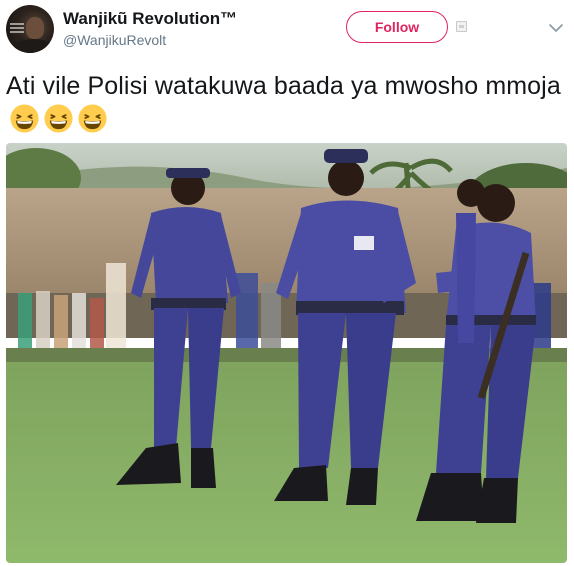 The width and height of the screenshot is (574, 566). What do you see at coordinates (114, 40) in the screenshot?
I see `user-handle: @WanjikuRevolt` at bounding box center [114, 40].